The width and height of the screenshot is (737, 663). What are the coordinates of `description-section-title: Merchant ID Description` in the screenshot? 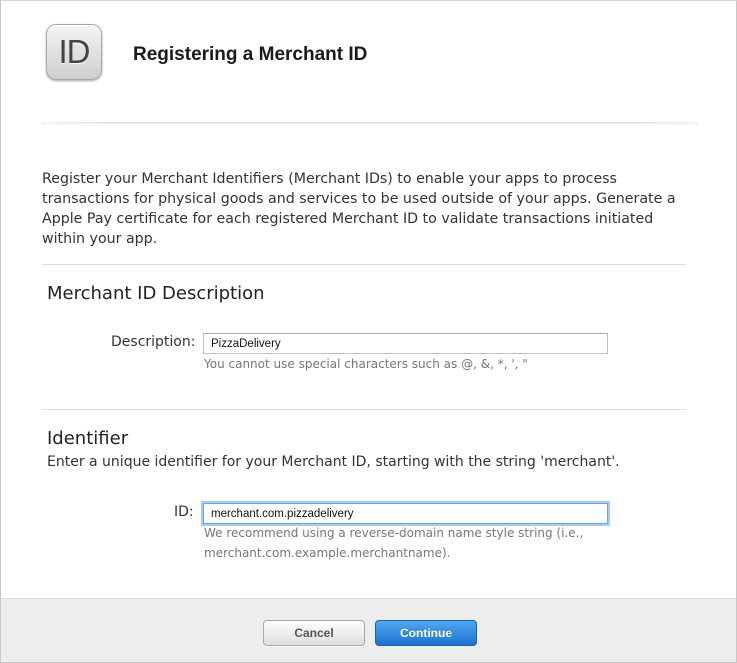 It's located at (156, 293).